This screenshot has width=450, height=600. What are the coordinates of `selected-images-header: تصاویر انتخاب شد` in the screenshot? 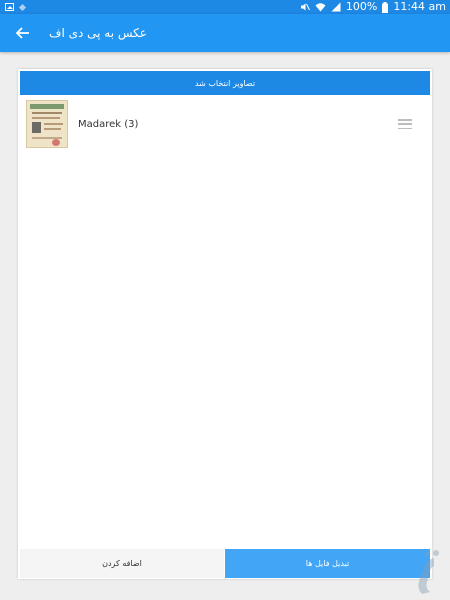 It's located at (225, 83).